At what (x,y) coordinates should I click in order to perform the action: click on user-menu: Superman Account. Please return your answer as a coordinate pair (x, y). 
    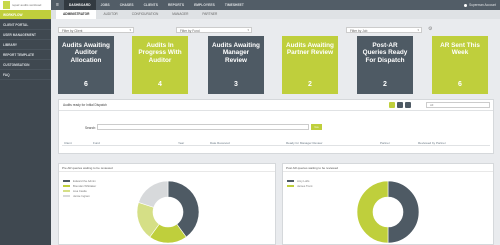
    Looking at the image, I should click on (480, 5).